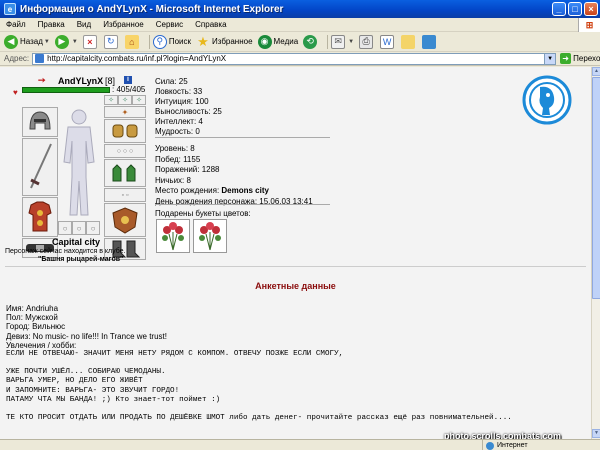 This screenshot has width=600, height=450. Describe the element at coordinates (586, 58) in the screenshot. I see `go-label: Переход` at that location.